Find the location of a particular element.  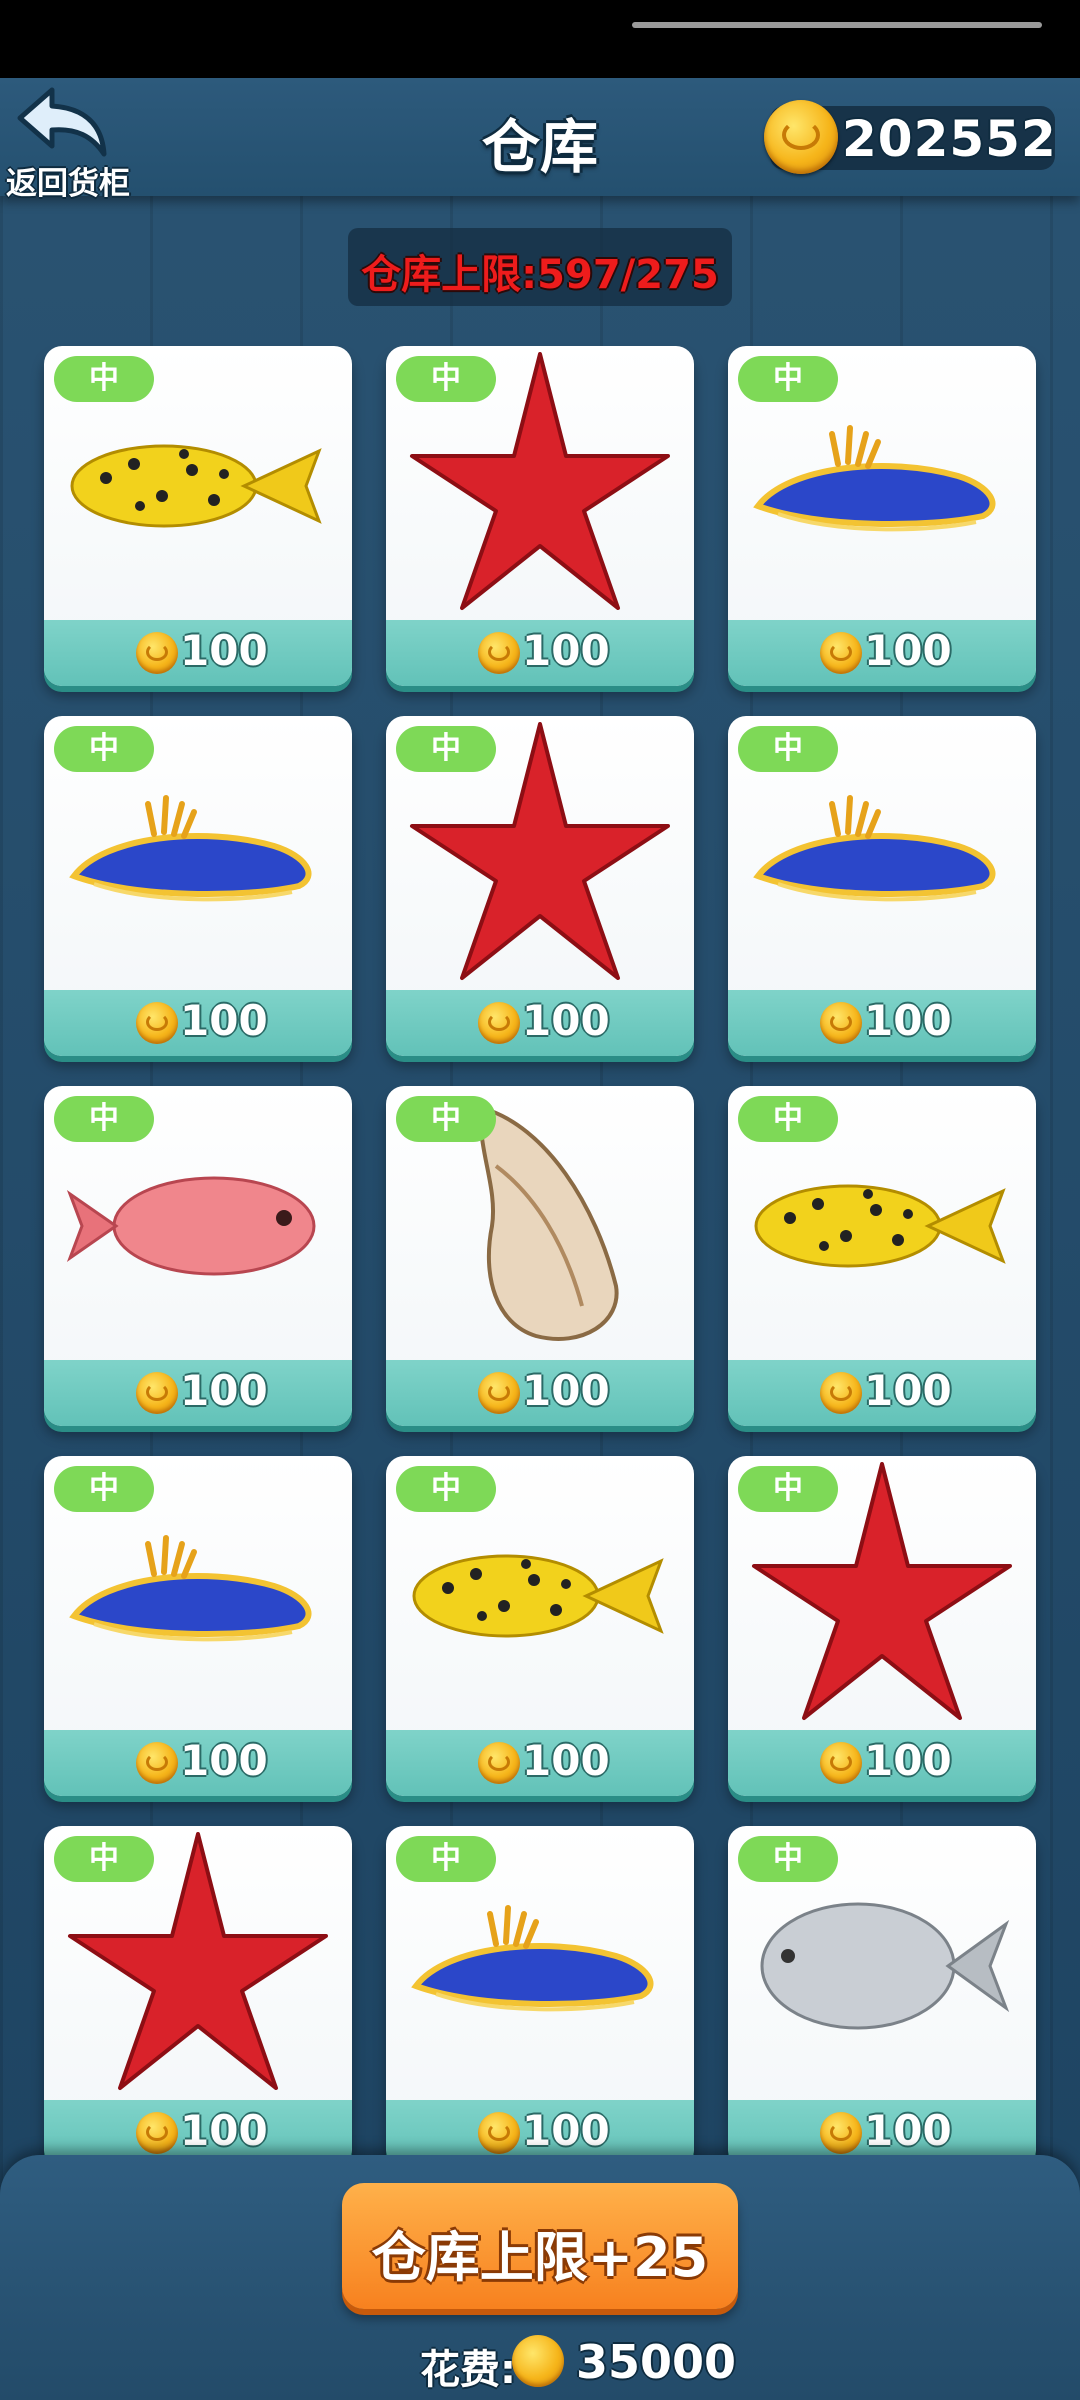

top-header: 返回货柜 仓库 202552 is located at coordinates (540, 140).